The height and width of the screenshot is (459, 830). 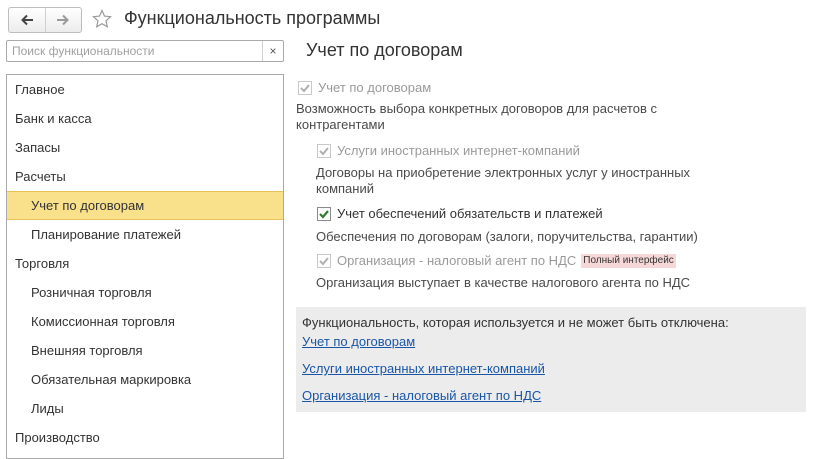 I want to click on checkbox-vat-tax-agent, so click(x=324, y=260).